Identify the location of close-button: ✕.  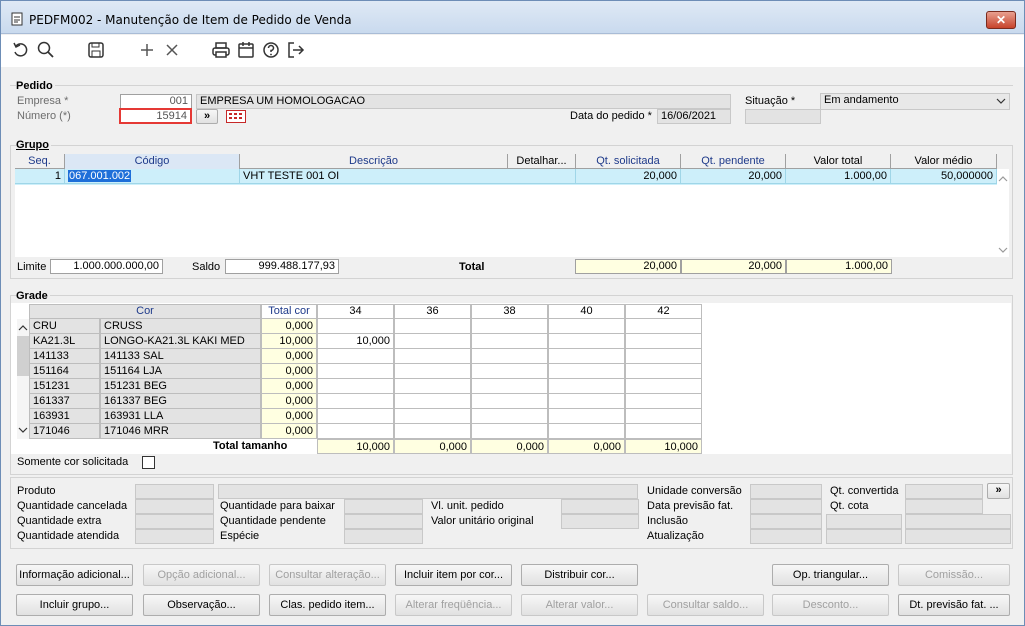
(1001, 20).